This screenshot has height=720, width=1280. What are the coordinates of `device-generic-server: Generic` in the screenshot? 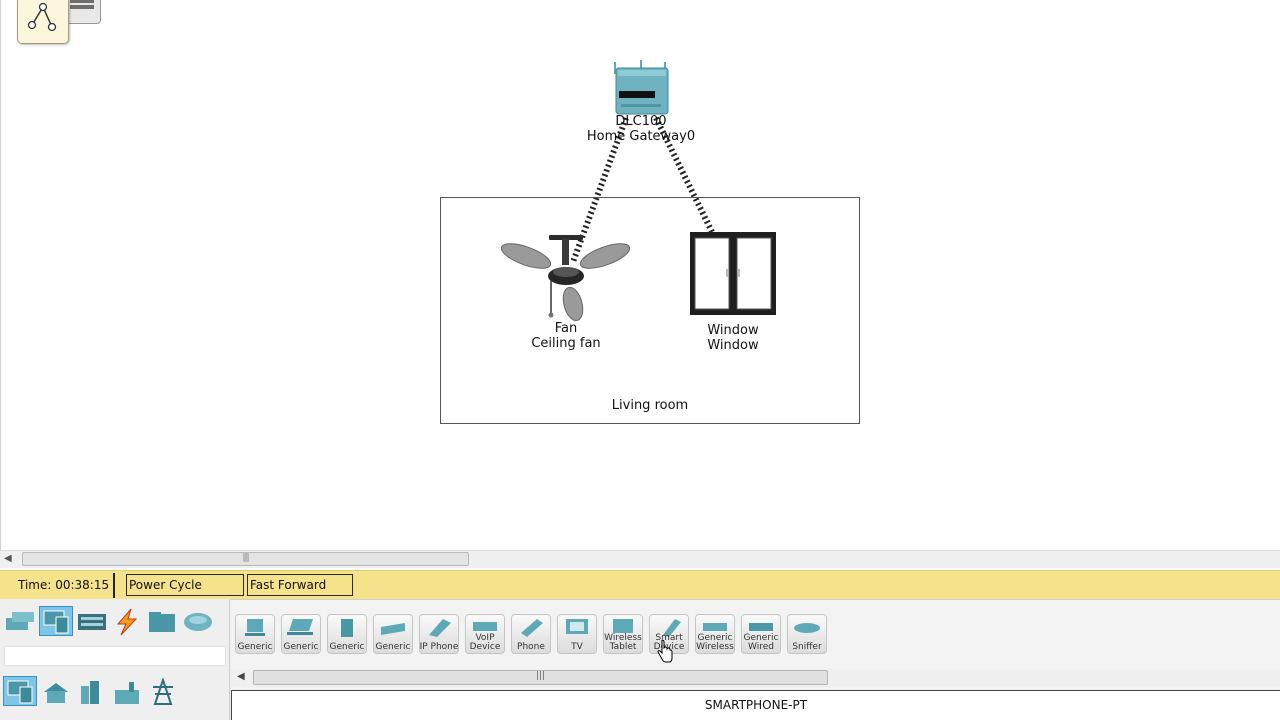 It's located at (347, 634).